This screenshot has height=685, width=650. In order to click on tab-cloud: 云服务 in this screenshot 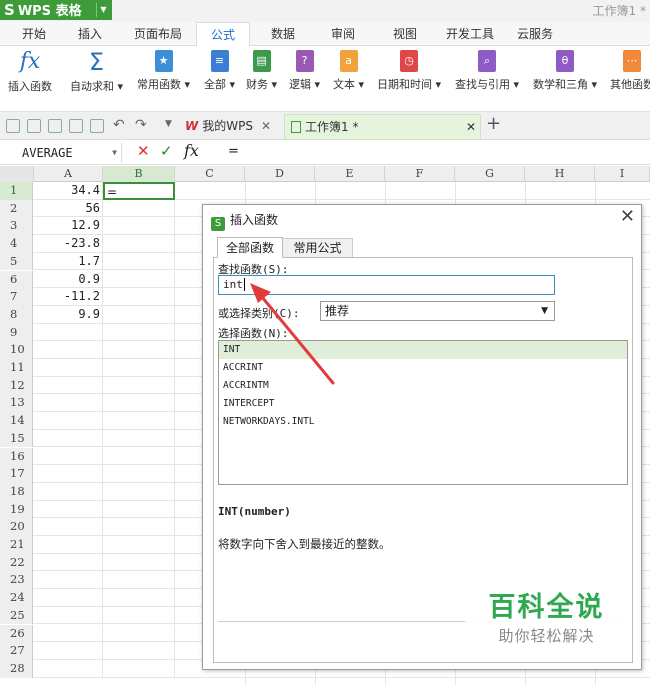, I will do `click(535, 34)`.